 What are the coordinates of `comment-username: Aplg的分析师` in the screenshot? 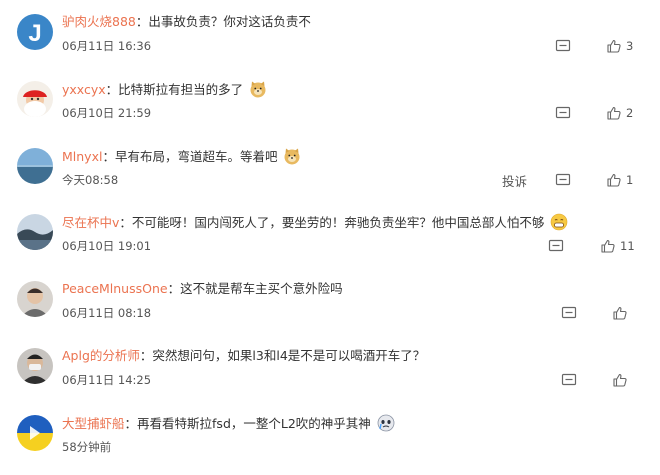 It's located at (101, 355).